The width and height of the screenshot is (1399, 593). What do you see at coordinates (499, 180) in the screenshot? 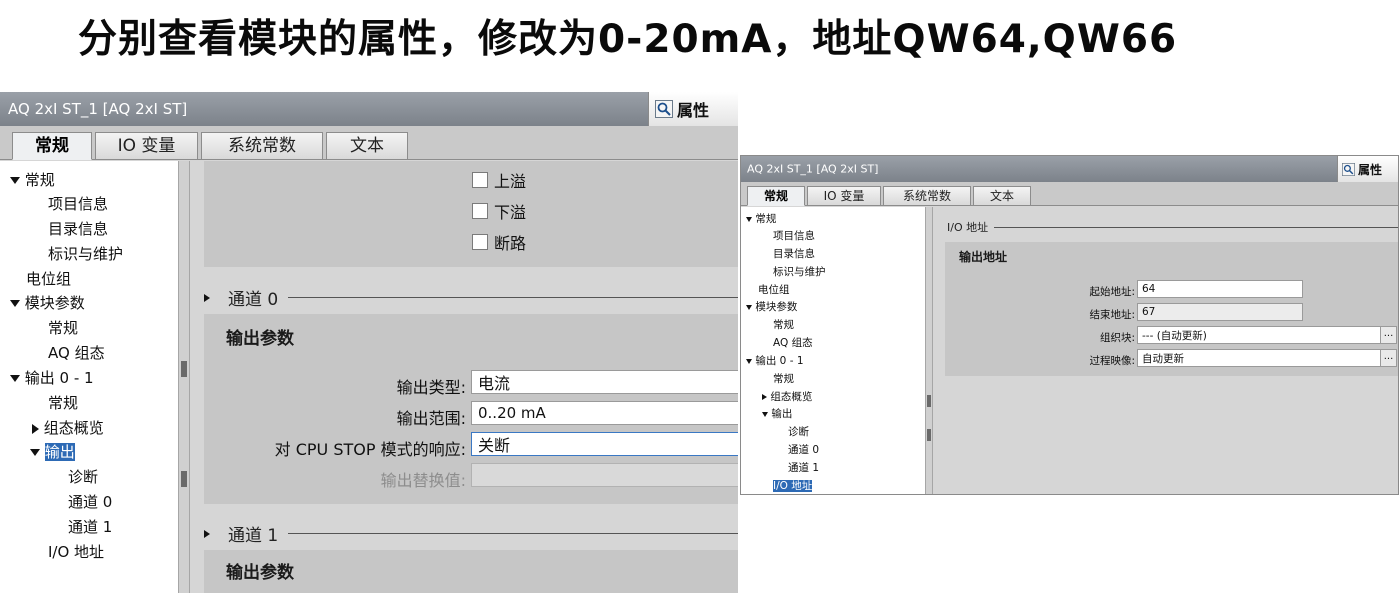
I see `overflow-checkbox: 上溢` at bounding box center [499, 180].